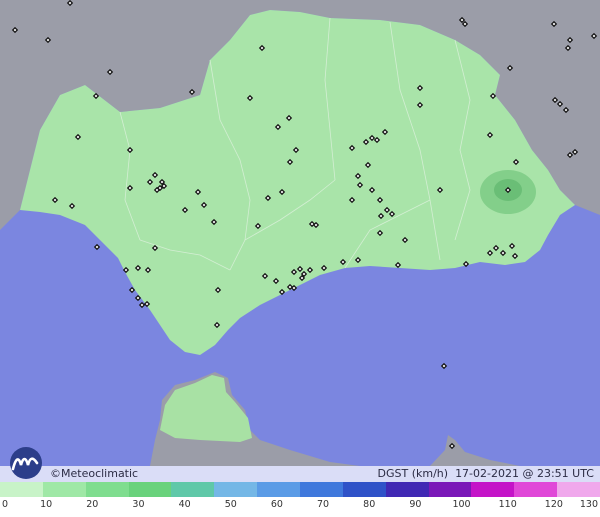 The image size is (600, 517). Describe the element at coordinates (369, 504) in the screenshot. I see `scale-tick-label: 80` at that location.